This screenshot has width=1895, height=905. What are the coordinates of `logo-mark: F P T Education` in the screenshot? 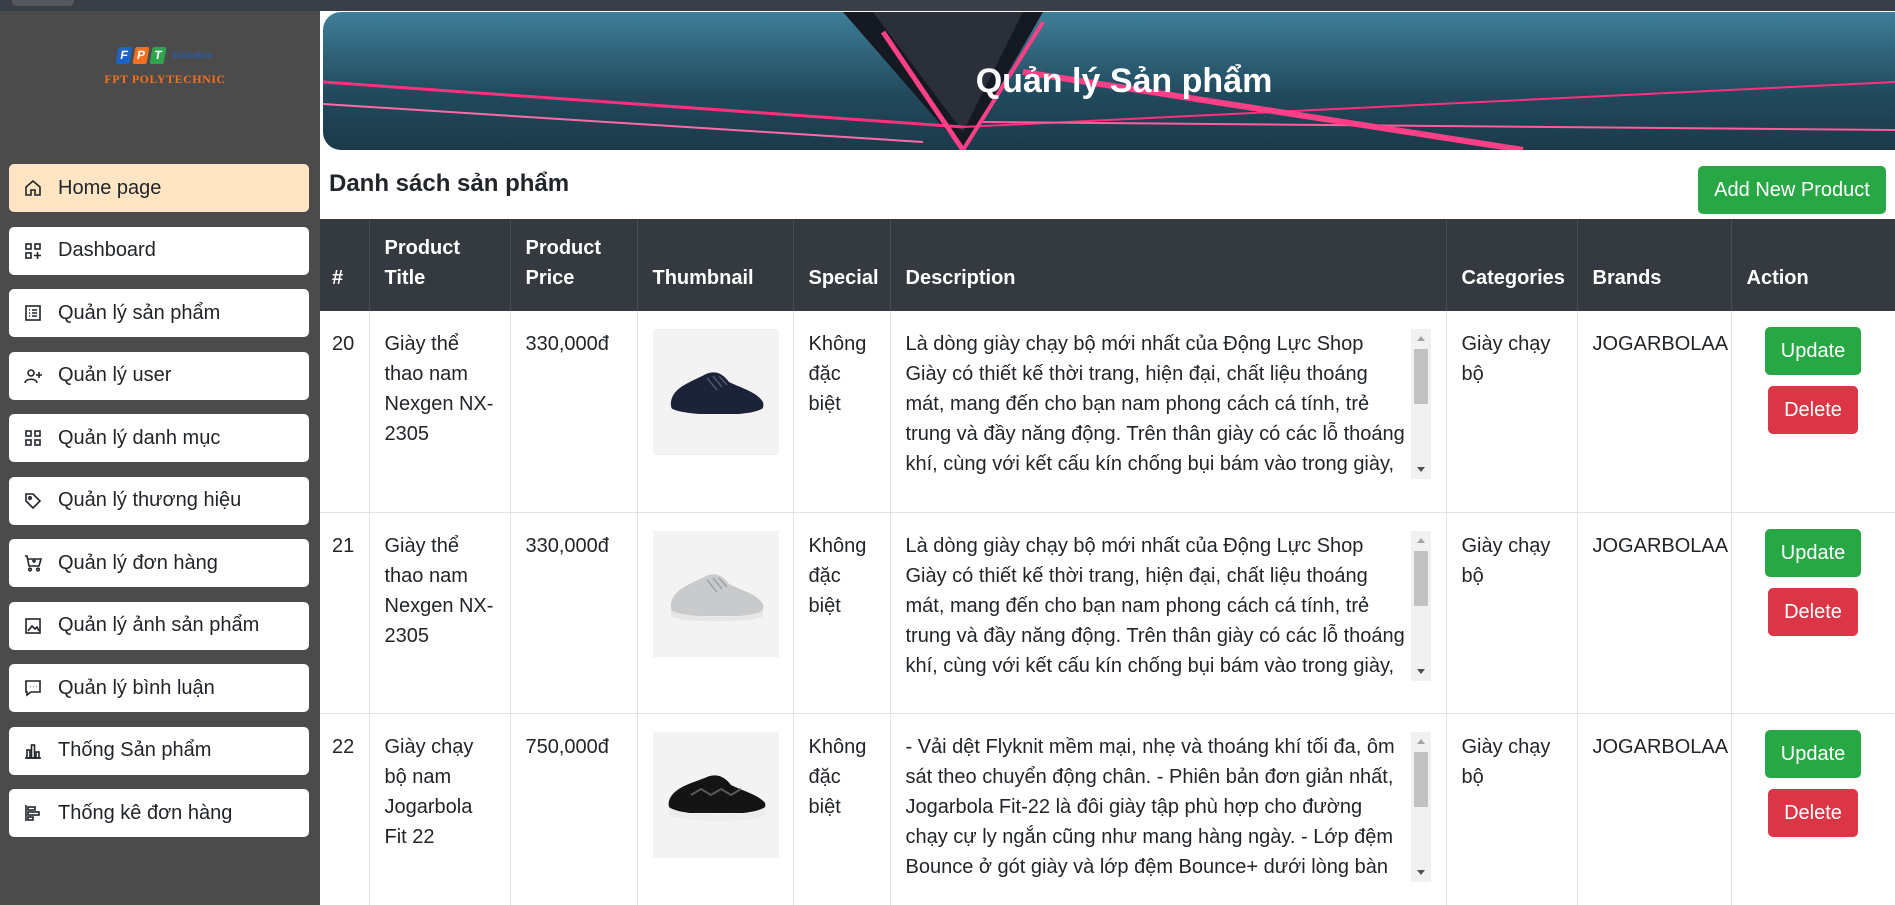 It's located at (165, 55).